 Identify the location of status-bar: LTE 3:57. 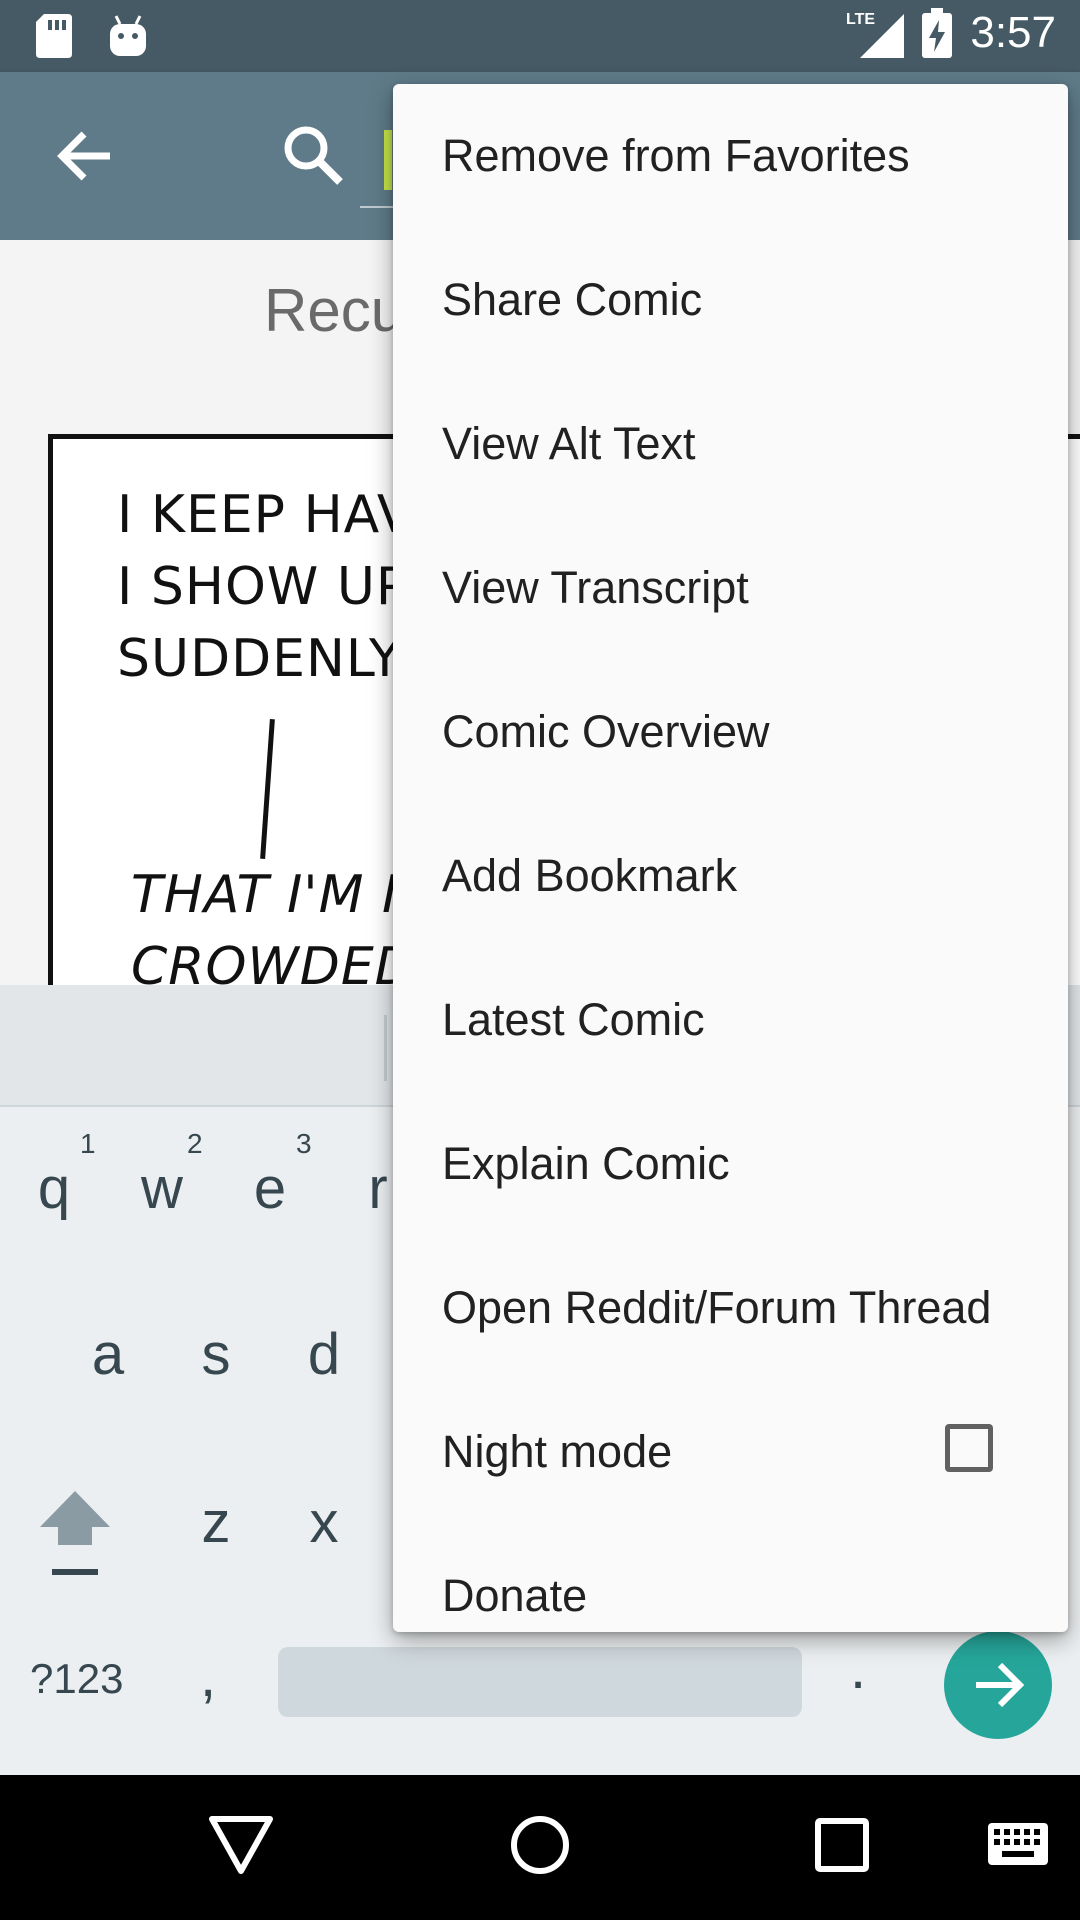
(540, 36).